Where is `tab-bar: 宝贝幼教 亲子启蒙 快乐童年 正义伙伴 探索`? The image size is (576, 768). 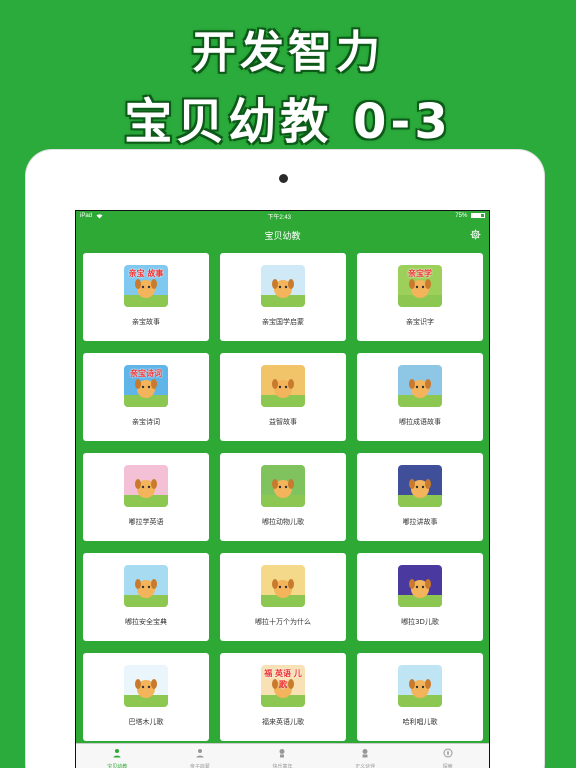
tab-bar: 宝贝幼教 亲子启蒙 快乐童年 正义伙伴 探索 is located at coordinates (282, 755).